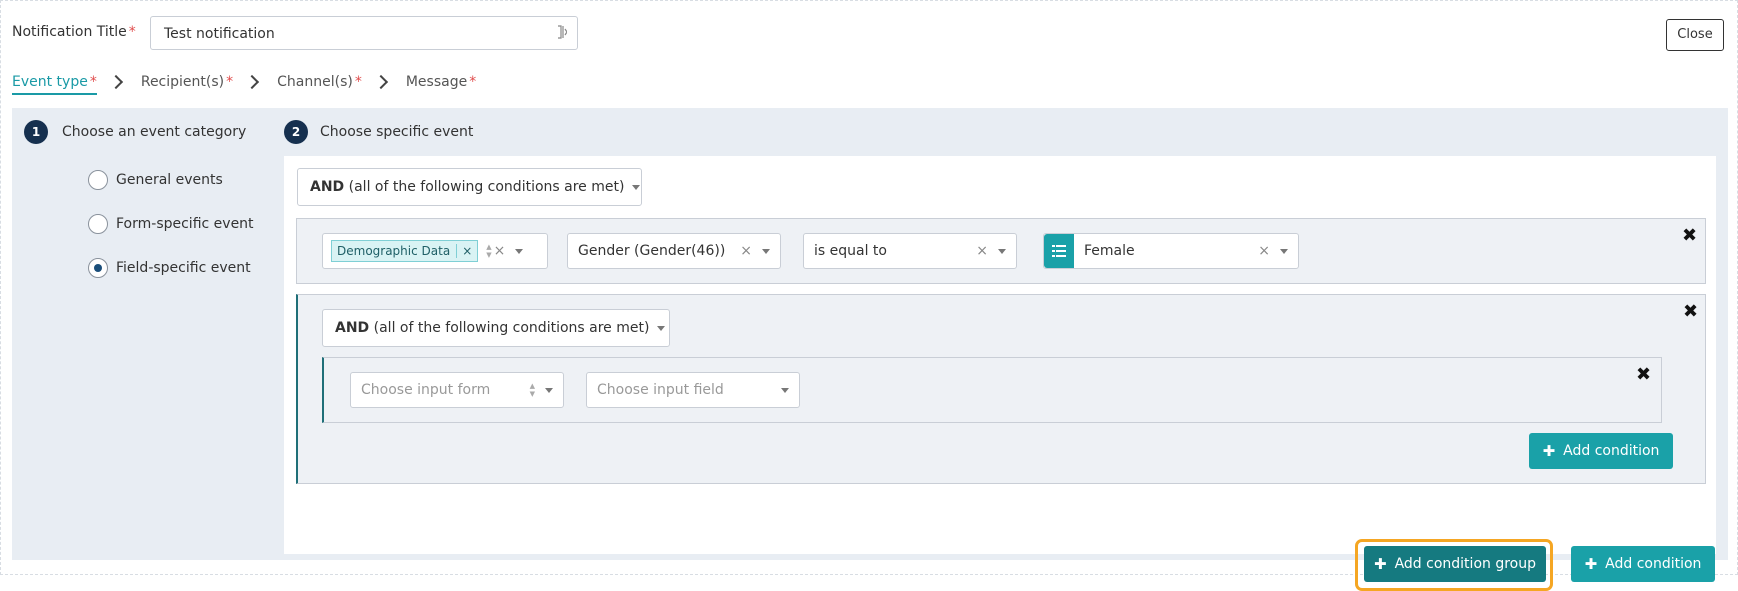 The image size is (1738, 591). I want to click on close-button: Close, so click(1695, 35).